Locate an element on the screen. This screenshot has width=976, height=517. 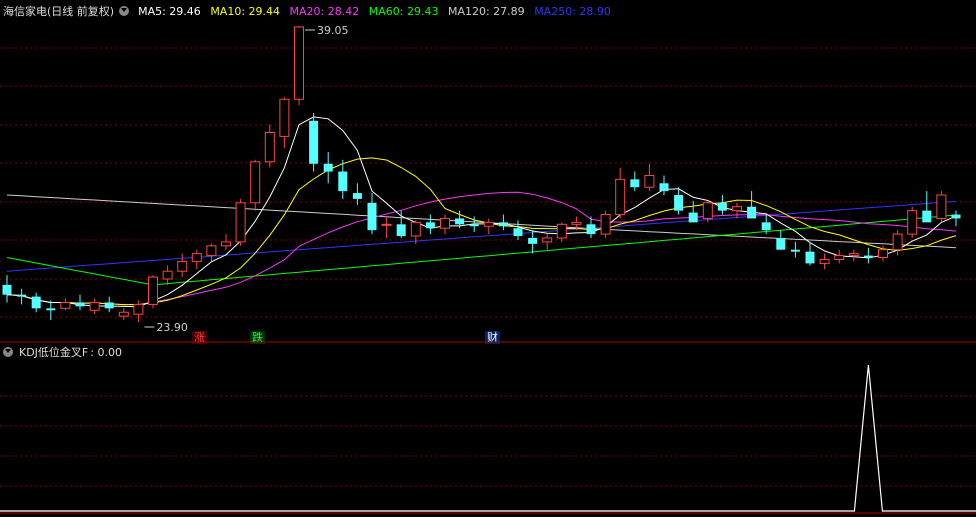
low-price-label: 23.90 is located at coordinates (172, 327).